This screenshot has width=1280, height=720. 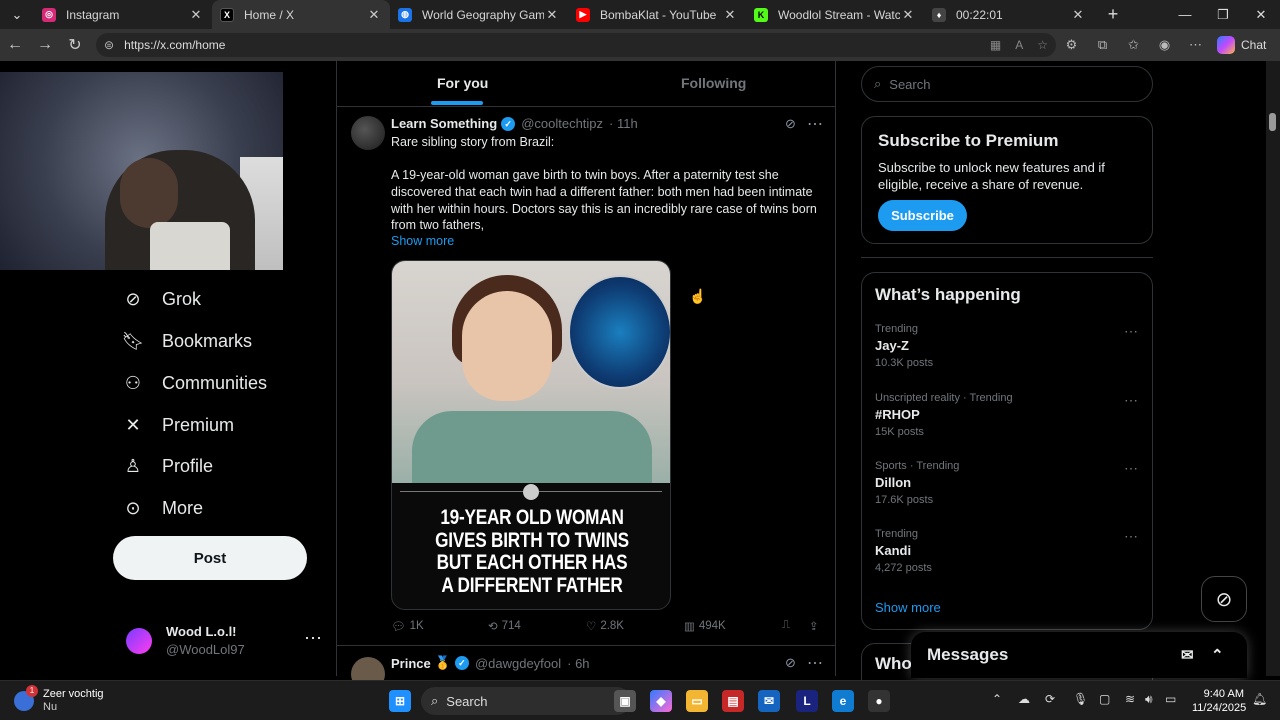 I want to click on file-explorer-icon: ▭, so click(x=697, y=701).